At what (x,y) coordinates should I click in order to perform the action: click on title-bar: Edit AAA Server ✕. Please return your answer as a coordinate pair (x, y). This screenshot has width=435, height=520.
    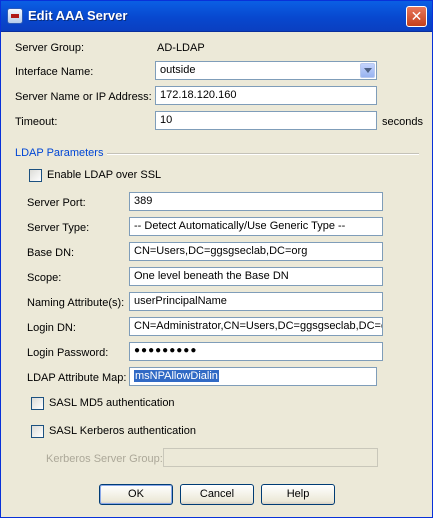
    Looking at the image, I should click on (216, 16).